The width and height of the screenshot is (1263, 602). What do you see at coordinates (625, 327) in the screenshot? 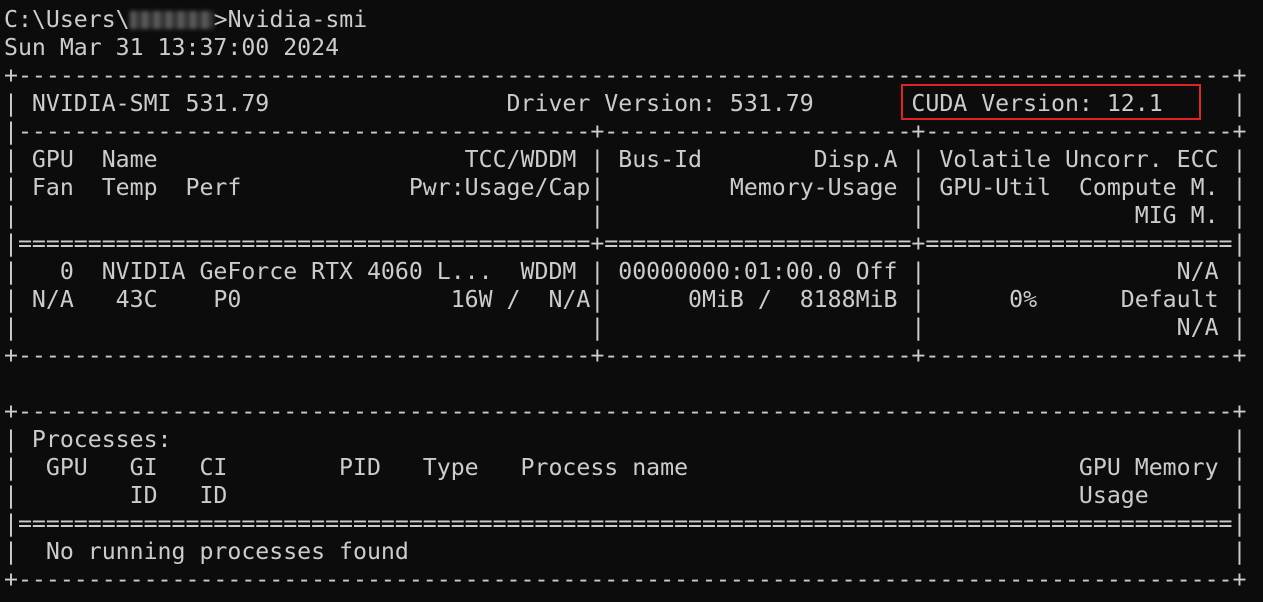
I see `gpu-row-3: | | | N/A |` at bounding box center [625, 327].